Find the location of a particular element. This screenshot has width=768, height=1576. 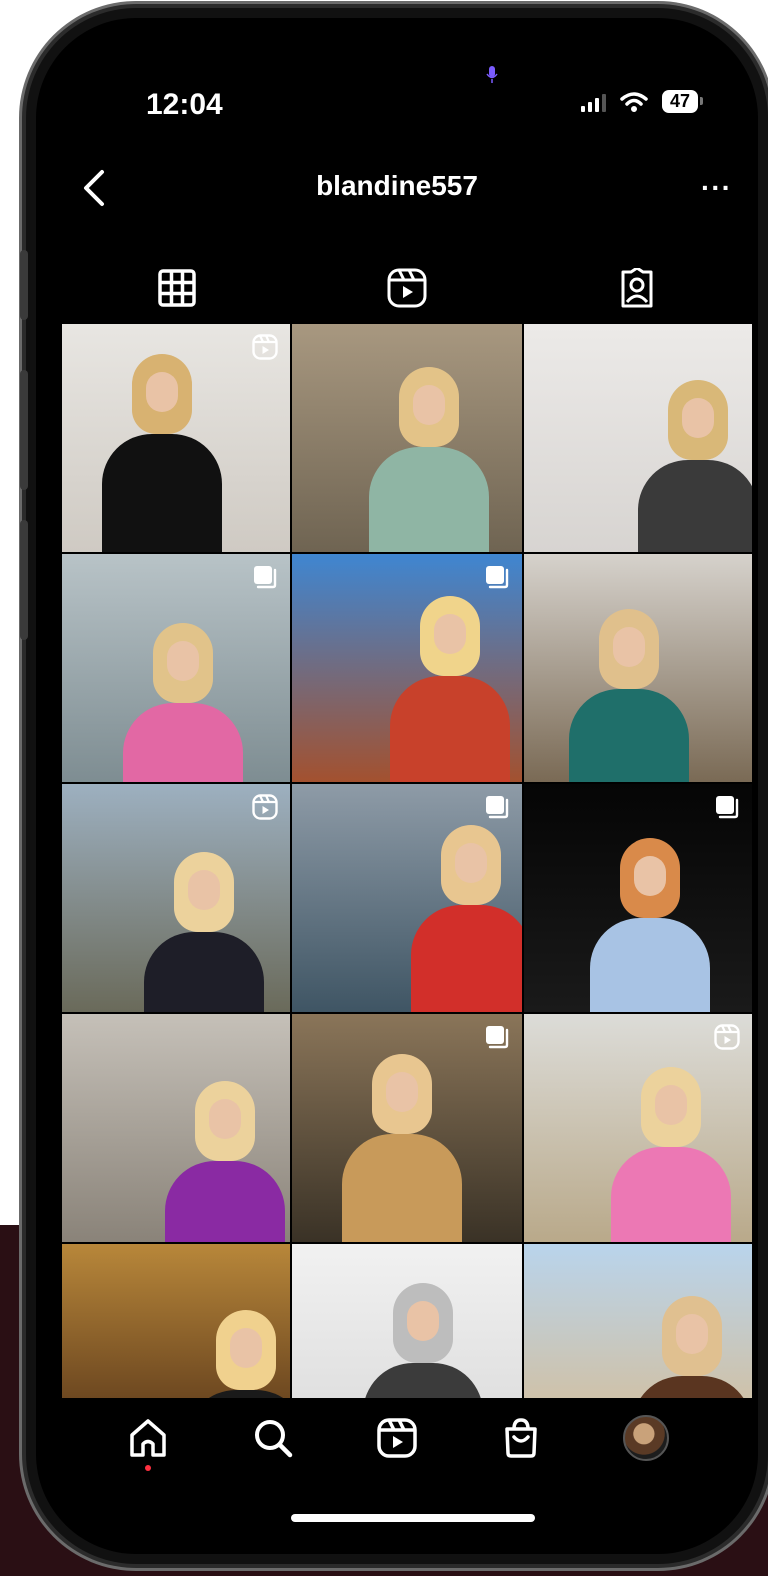

profile-avatar is located at coordinates (645, 1438).